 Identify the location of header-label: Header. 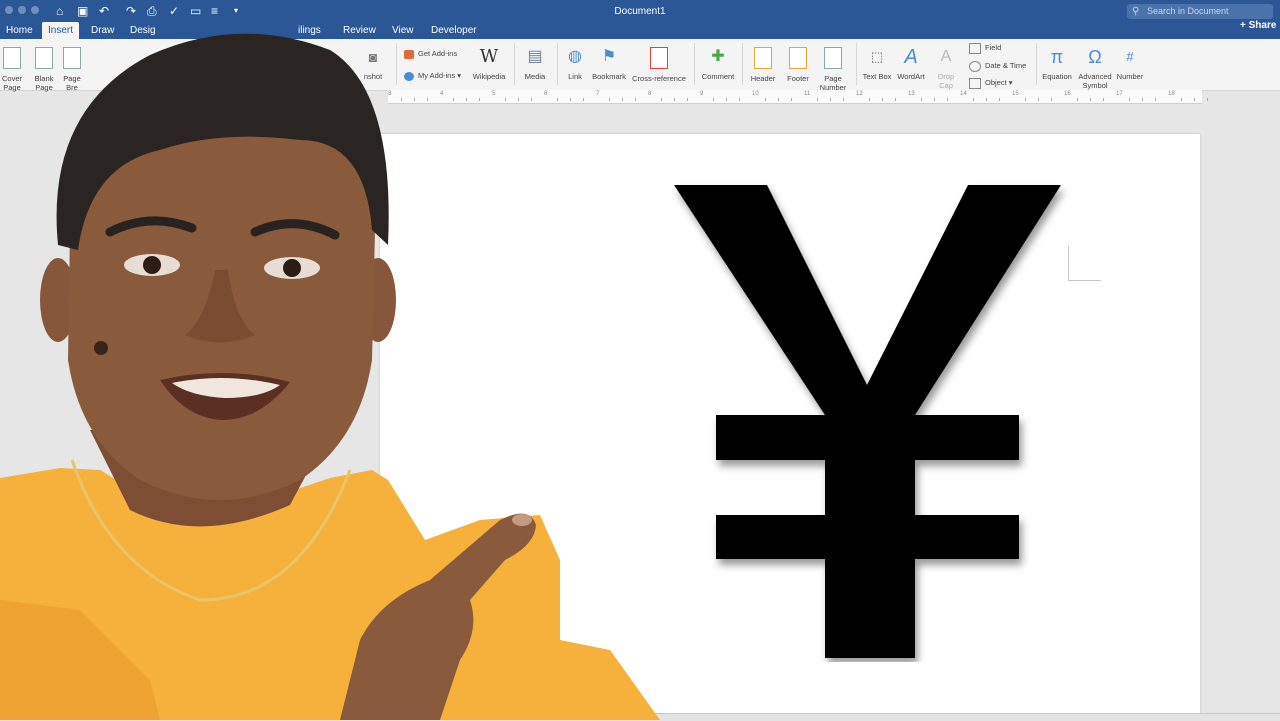
(763, 78).